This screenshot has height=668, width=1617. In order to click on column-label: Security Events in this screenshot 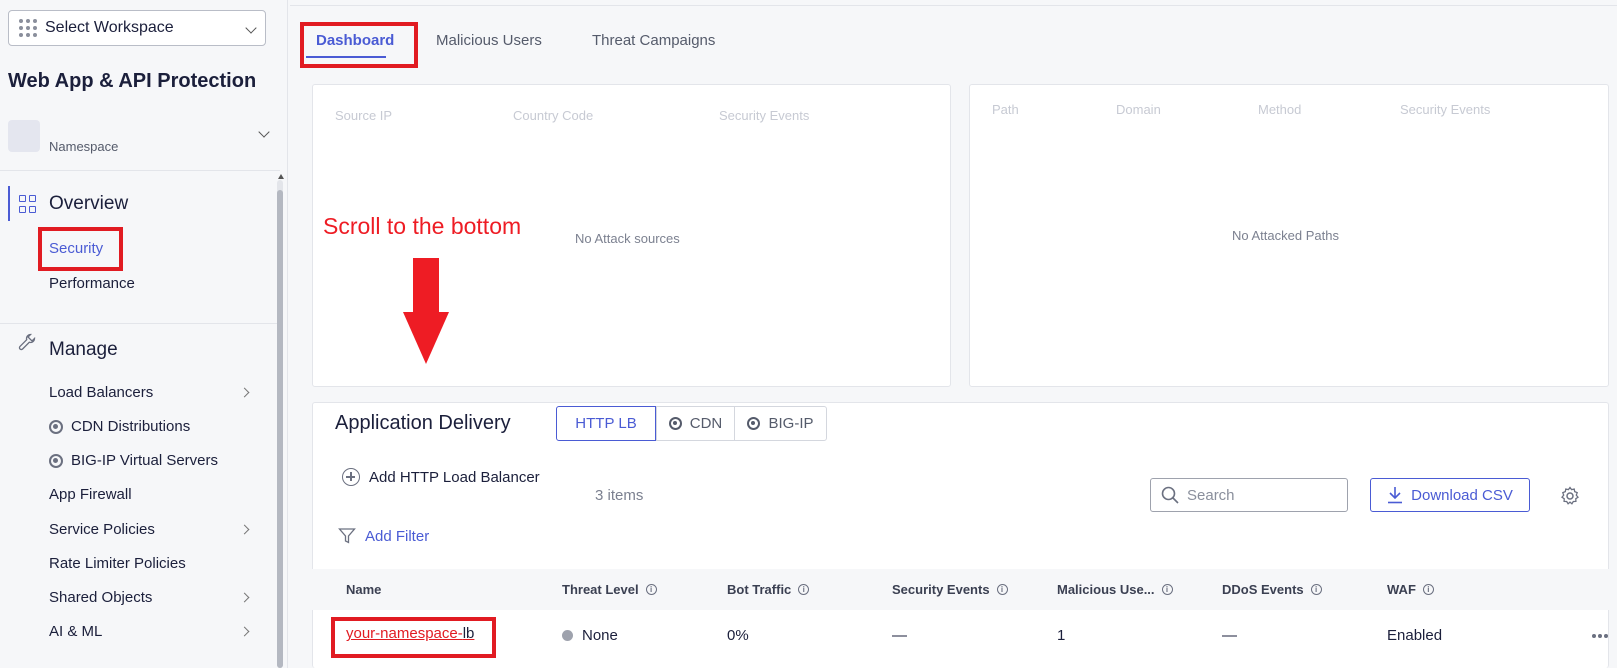, I will do `click(941, 589)`.